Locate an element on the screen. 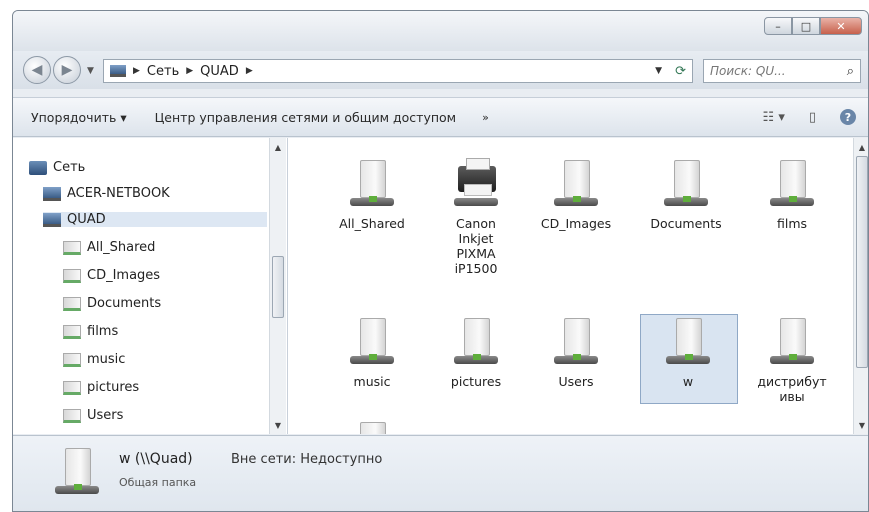 The width and height of the screenshot is (869, 512). tree-item-label: Users is located at coordinates (105, 415).